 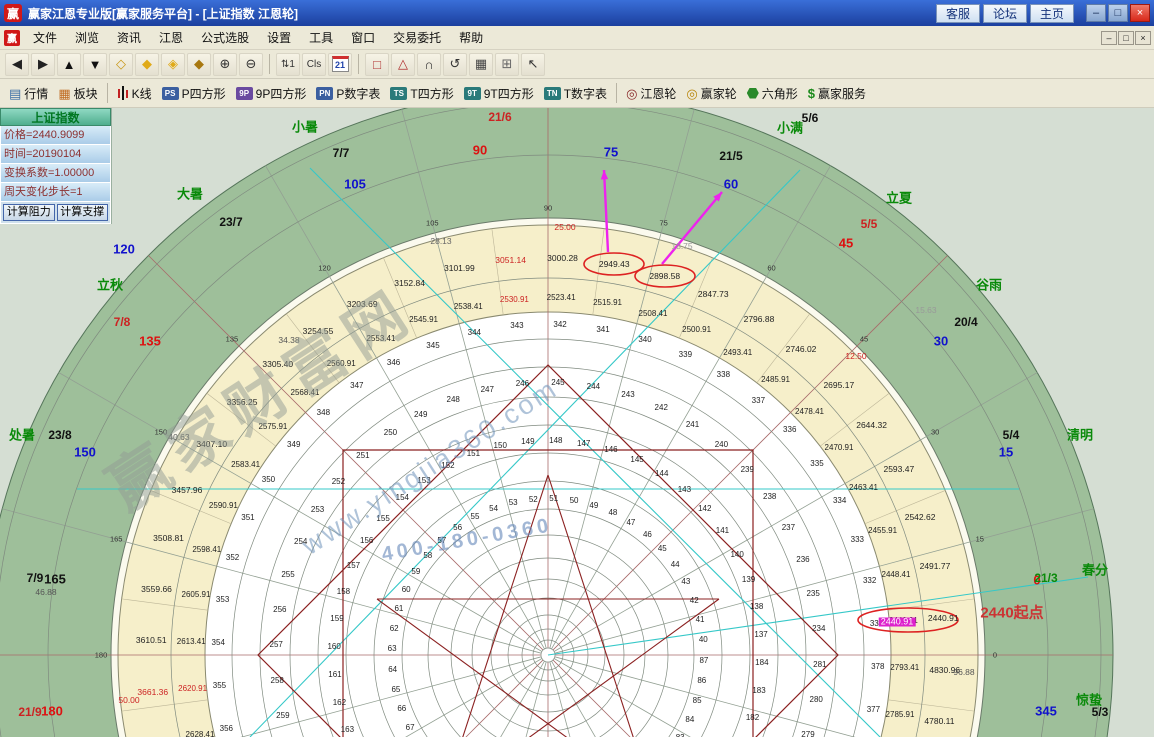 I want to click on btn-winner-wheel-icon: ◎, so click(x=692, y=93).